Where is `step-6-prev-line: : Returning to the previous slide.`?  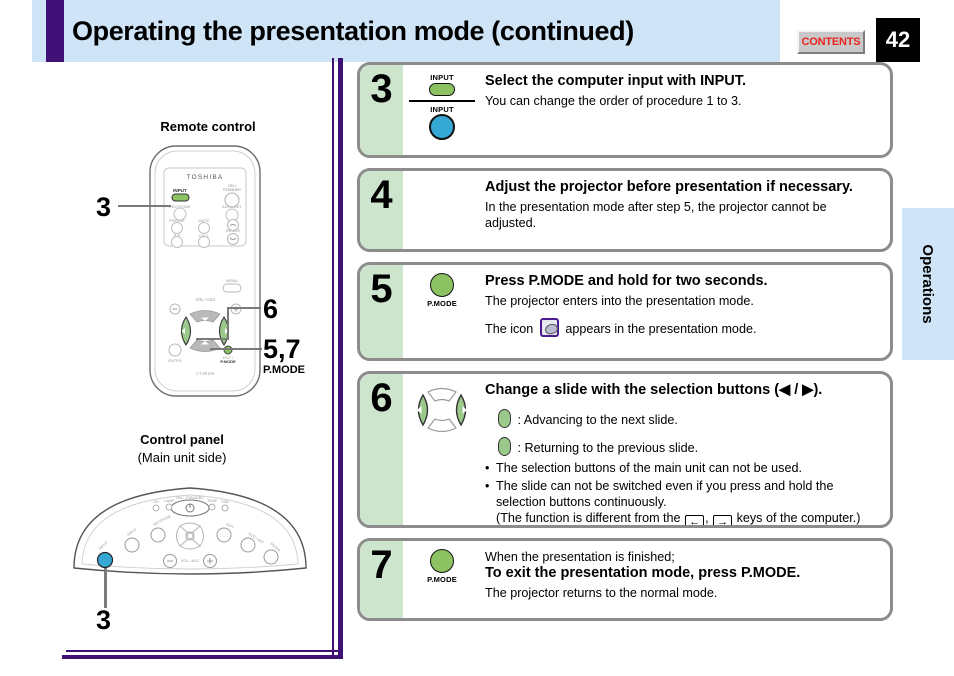 step-6-prev-line: : Returning to the previous slide. is located at coordinates (681, 447).